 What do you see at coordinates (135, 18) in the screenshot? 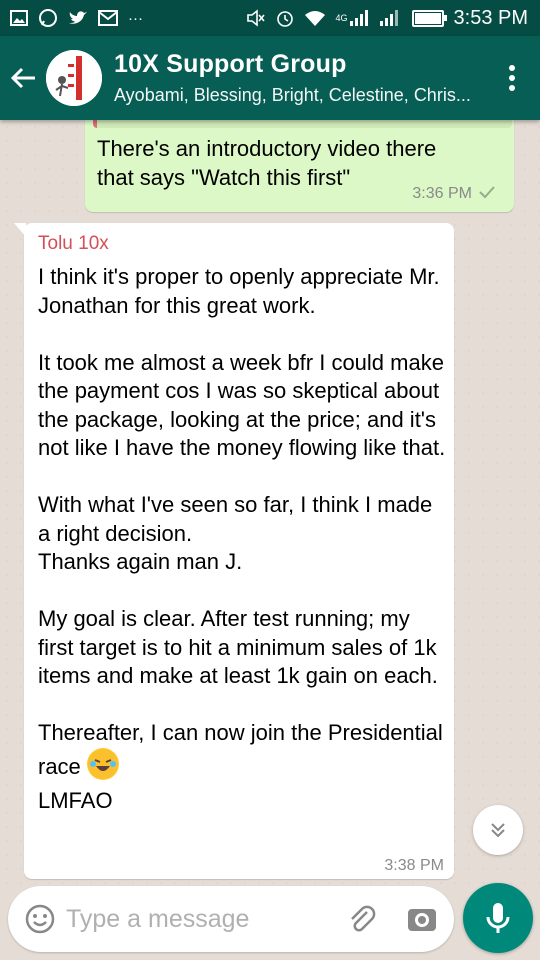
I see `more-notifications-icon: ···` at bounding box center [135, 18].